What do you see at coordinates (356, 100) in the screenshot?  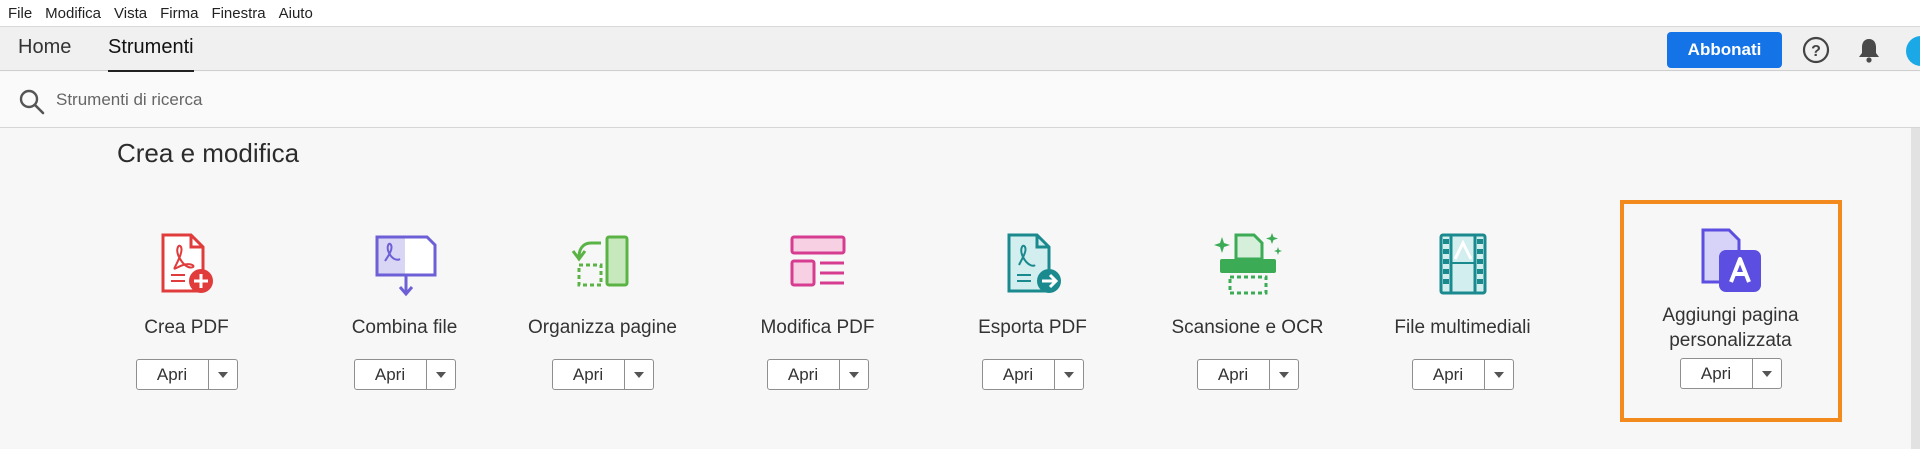 I see `search-input` at bounding box center [356, 100].